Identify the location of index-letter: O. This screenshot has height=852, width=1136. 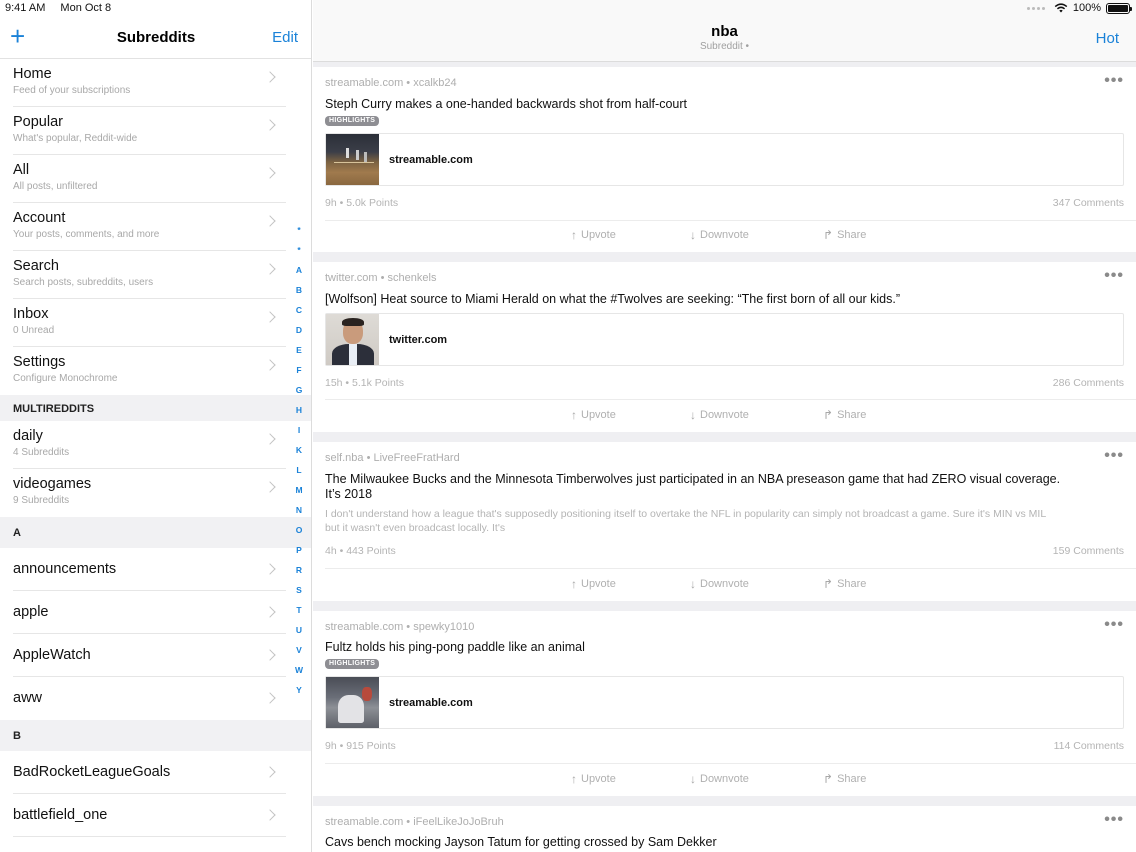
(299, 530).